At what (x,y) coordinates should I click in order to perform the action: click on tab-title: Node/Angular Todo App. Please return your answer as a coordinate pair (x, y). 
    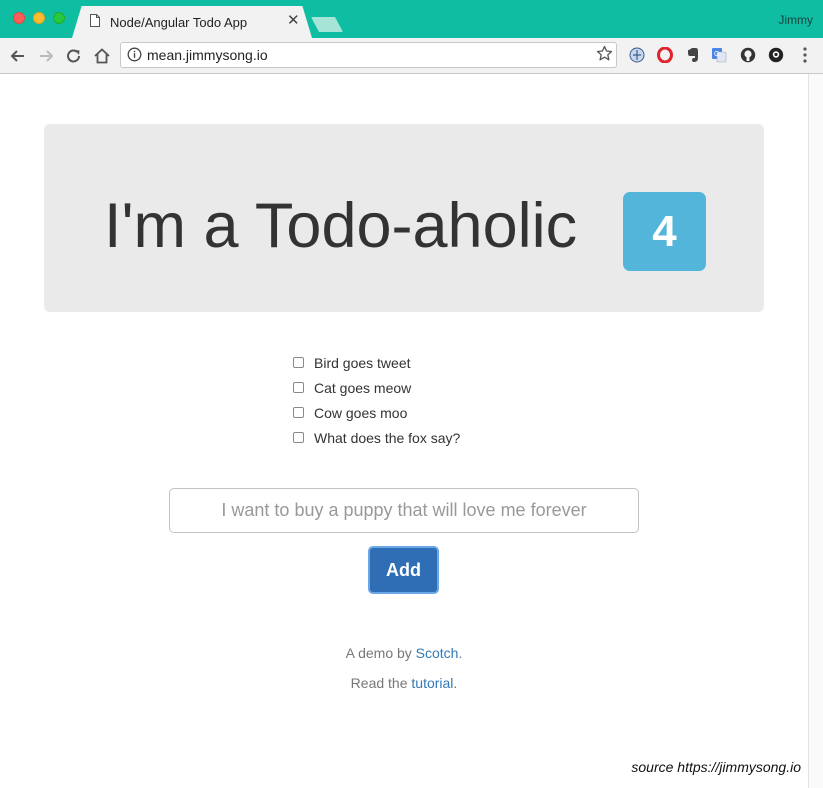
    Looking at the image, I should click on (179, 22).